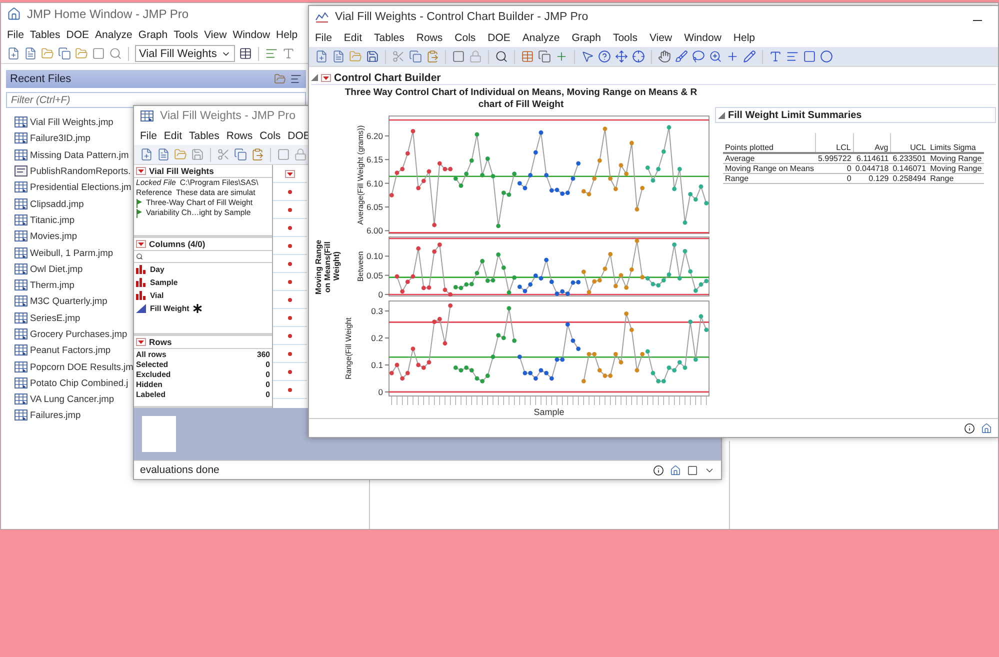  What do you see at coordinates (74, 366) in the screenshot?
I see `recent-file-item: Popcorn DOE Results.jm` at bounding box center [74, 366].